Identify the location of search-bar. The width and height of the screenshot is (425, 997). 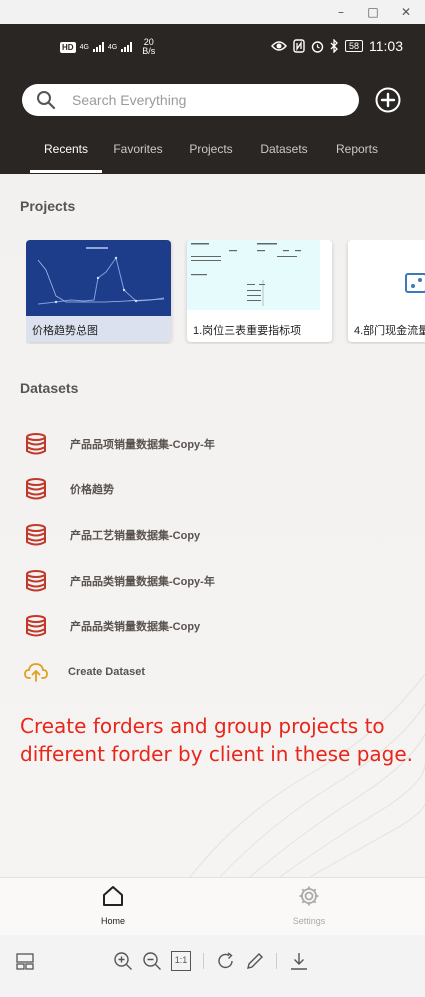
(190, 100).